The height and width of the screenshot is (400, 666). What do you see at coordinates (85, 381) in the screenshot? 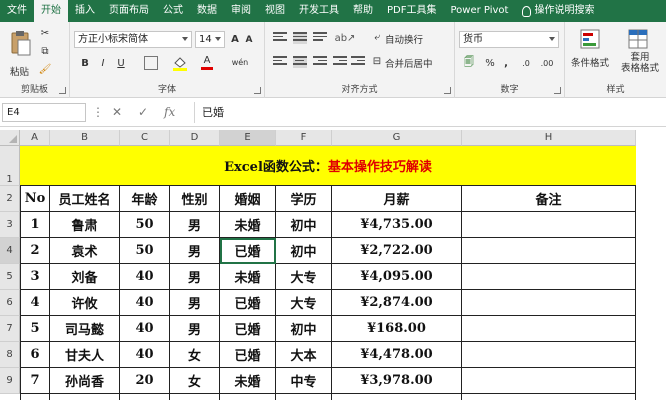
I see `table-cell: 孙尚香` at bounding box center [85, 381].